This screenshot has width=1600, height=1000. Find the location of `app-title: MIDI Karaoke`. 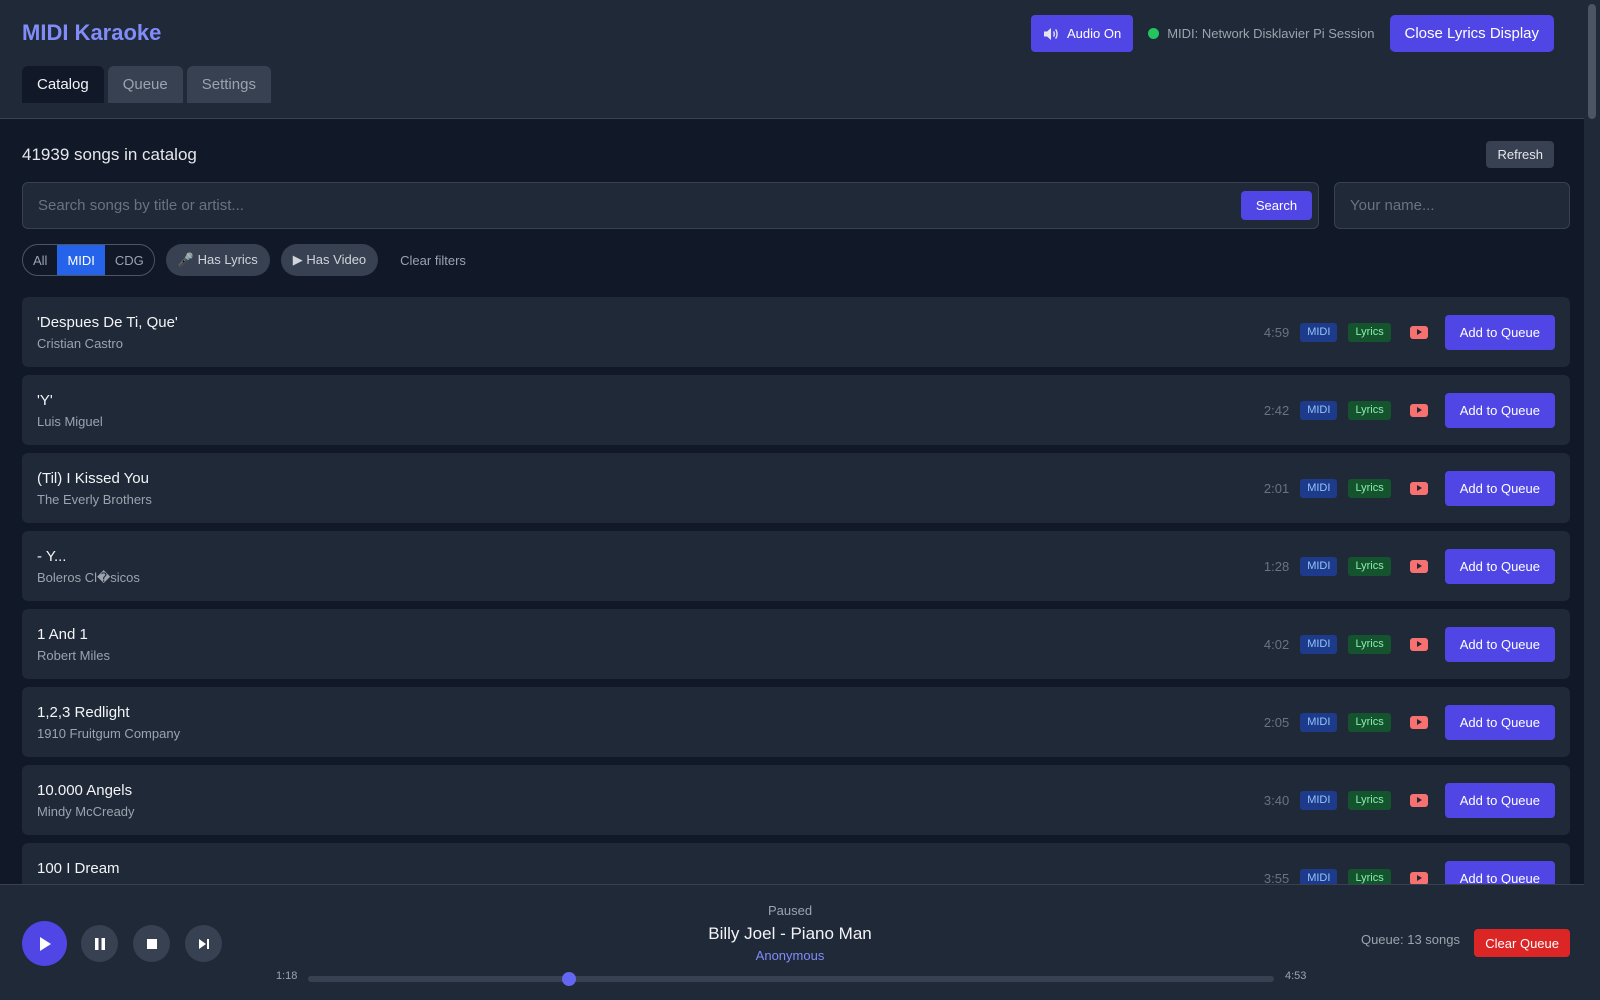

app-title: MIDI Karaoke is located at coordinates (92, 32).